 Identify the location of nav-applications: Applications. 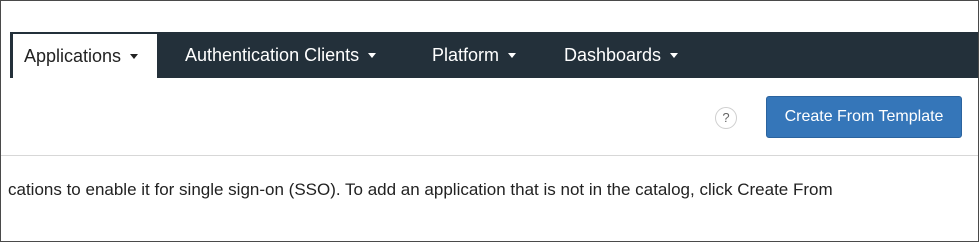
(85, 56).